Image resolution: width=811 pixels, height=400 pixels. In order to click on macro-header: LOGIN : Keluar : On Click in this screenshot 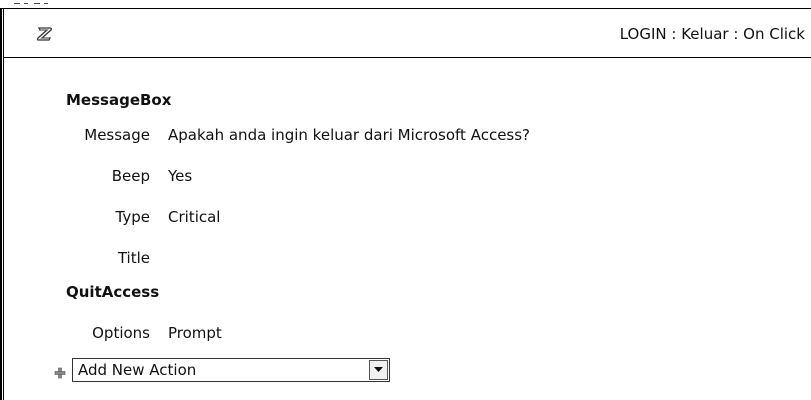, I will do `click(407, 33)`.